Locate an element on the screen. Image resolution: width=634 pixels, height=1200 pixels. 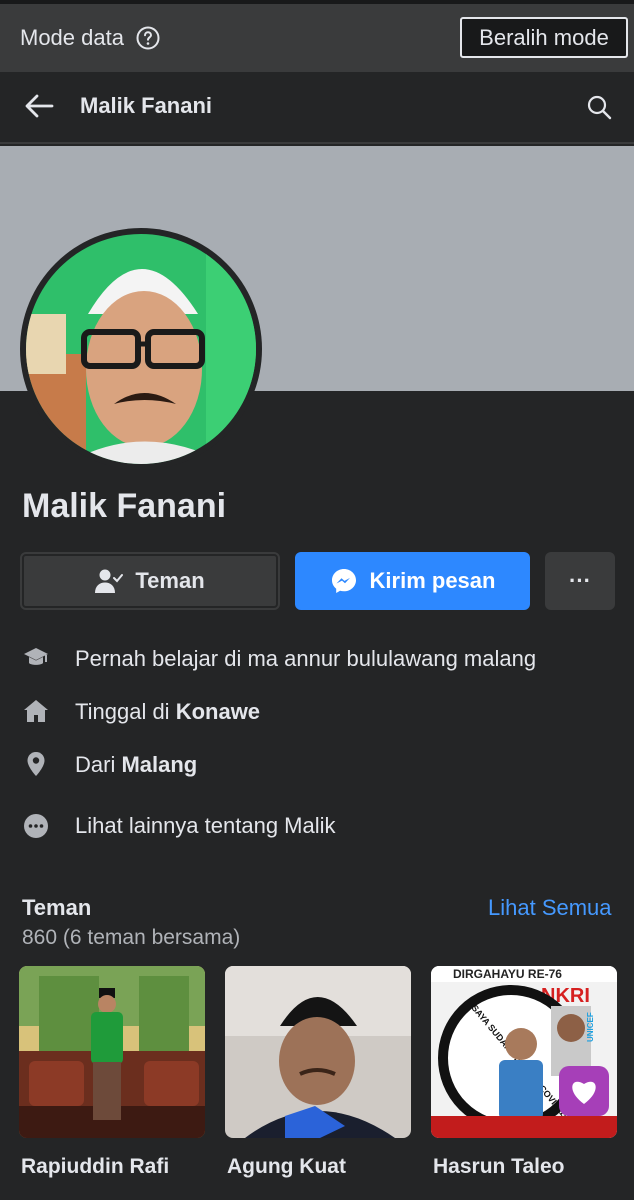
friends-count: 860 (6 teman bersama) is located at coordinates (131, 937).